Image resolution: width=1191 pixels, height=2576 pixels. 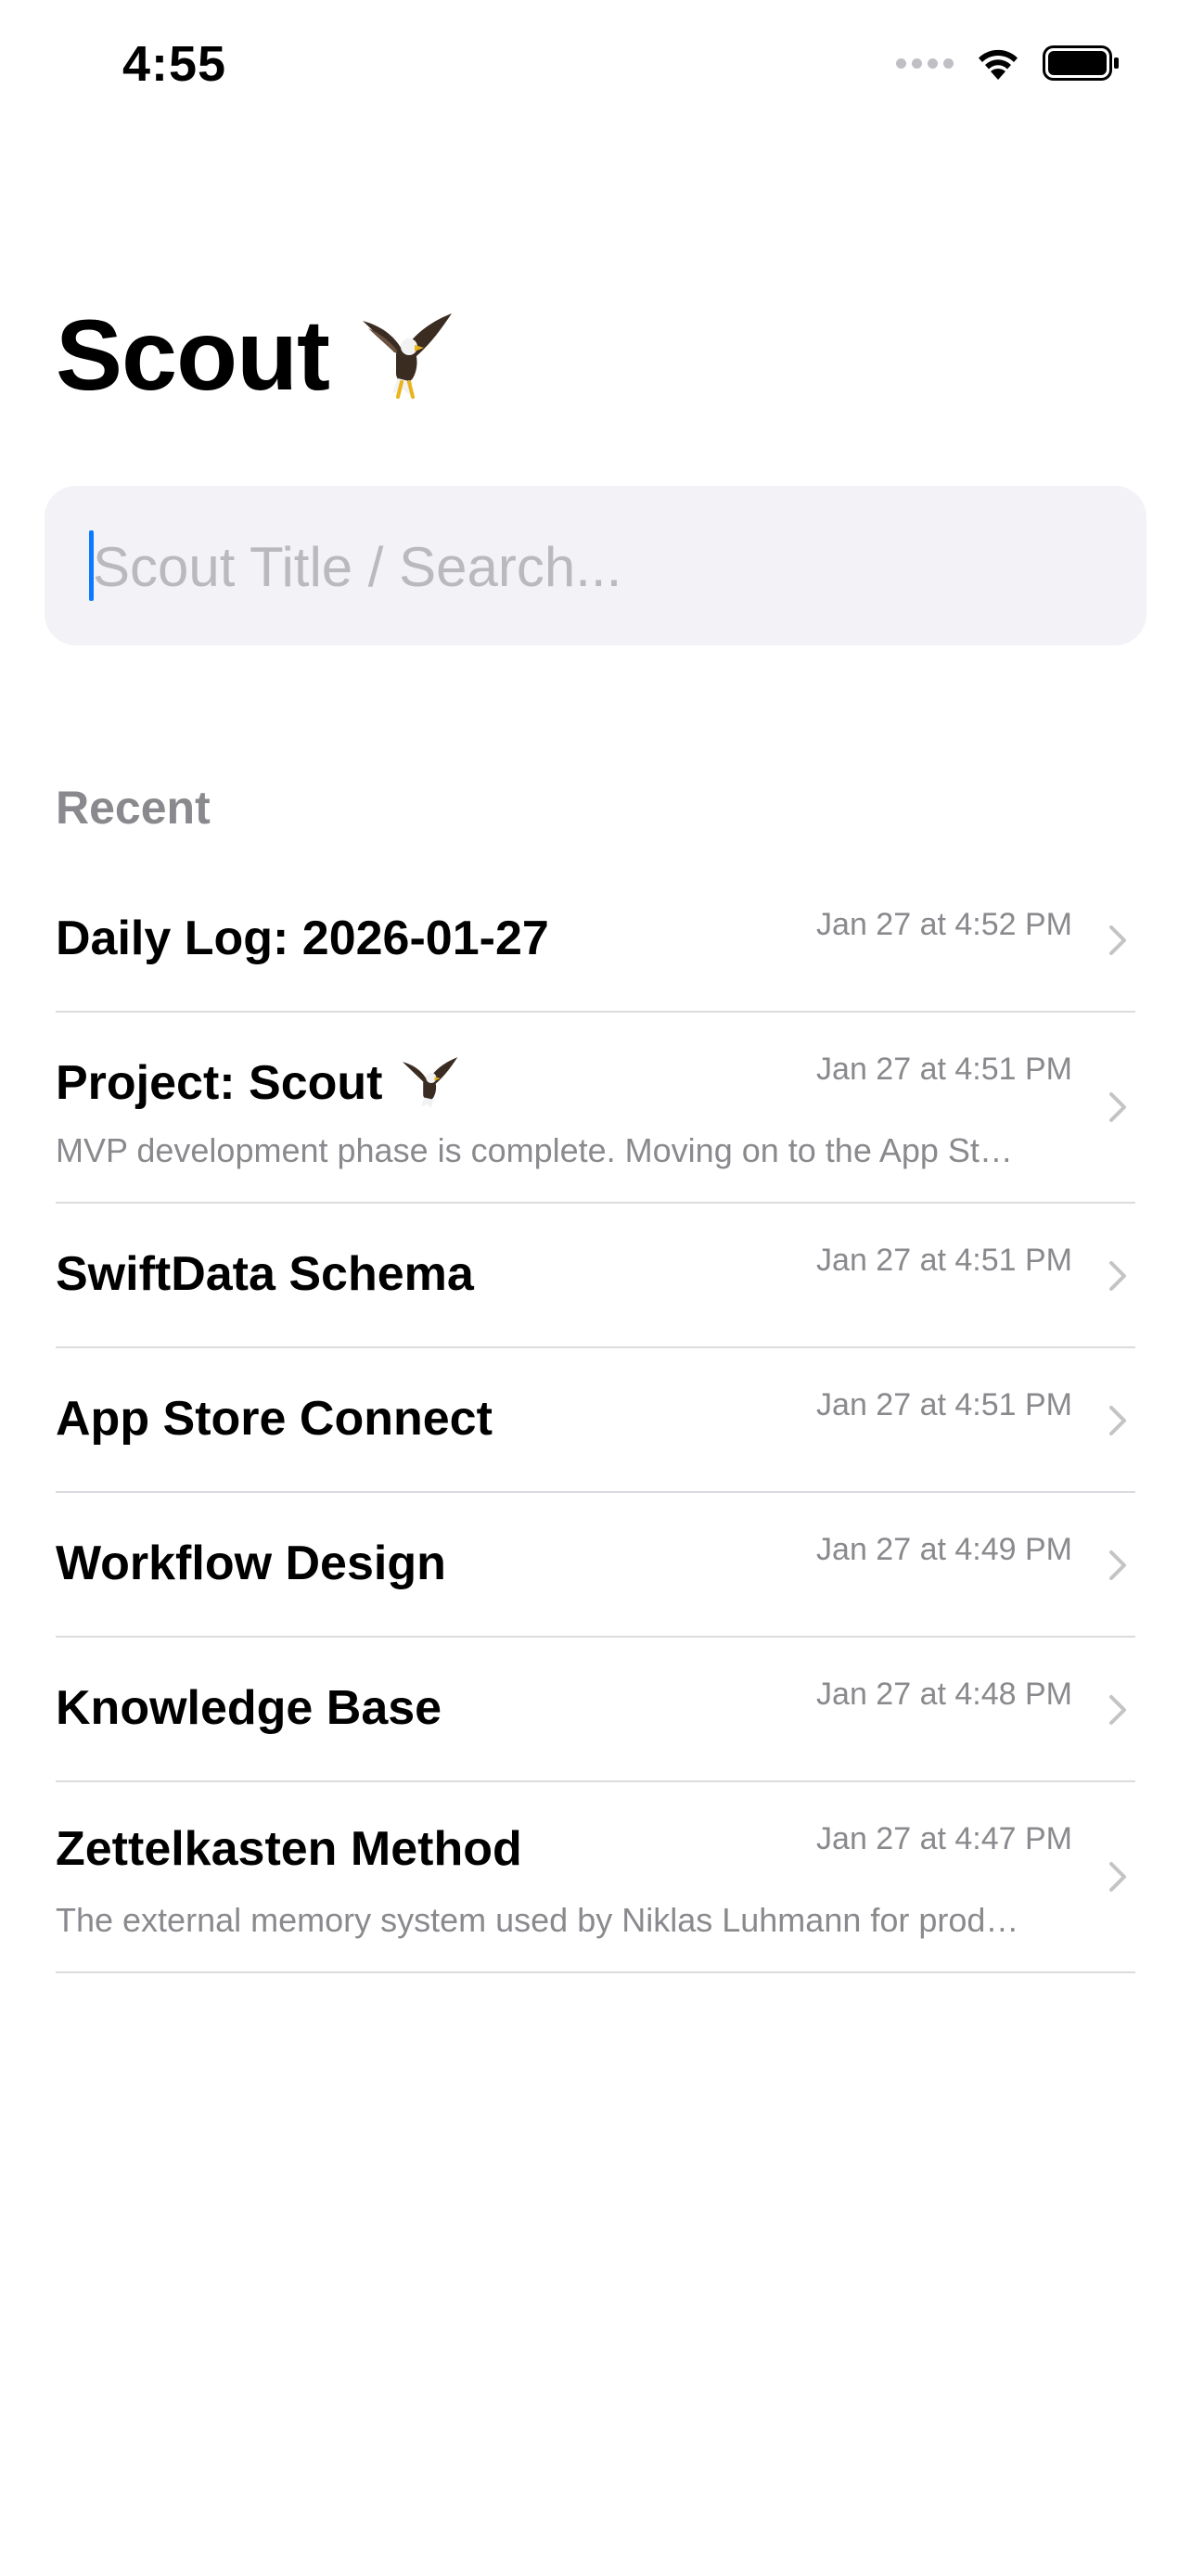 What do you see at coordinates (174, 64) in the screenshot?
I see `status-time: 4:55` at bounding box center [174, 64].